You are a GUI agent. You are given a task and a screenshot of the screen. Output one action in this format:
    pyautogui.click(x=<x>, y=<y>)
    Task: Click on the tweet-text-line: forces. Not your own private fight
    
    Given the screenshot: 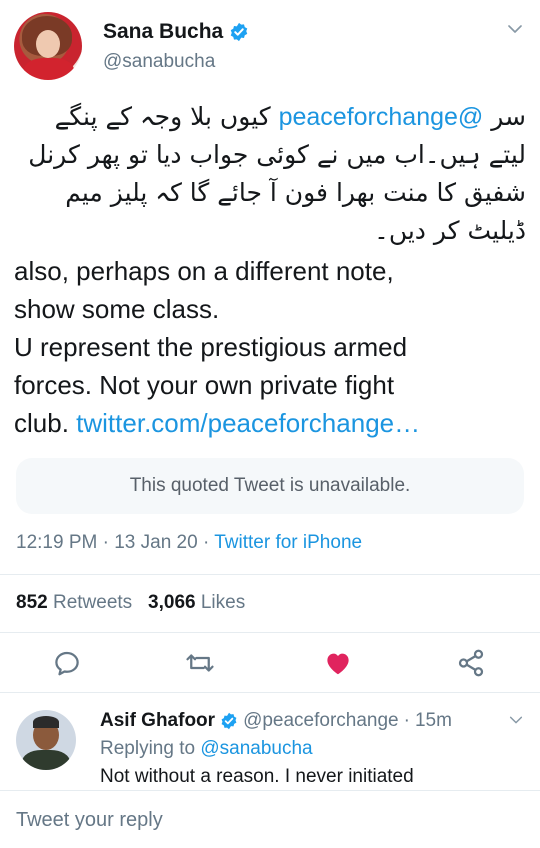 What is the action you would take?
    pyautogui.click(x=204, y=385)
    